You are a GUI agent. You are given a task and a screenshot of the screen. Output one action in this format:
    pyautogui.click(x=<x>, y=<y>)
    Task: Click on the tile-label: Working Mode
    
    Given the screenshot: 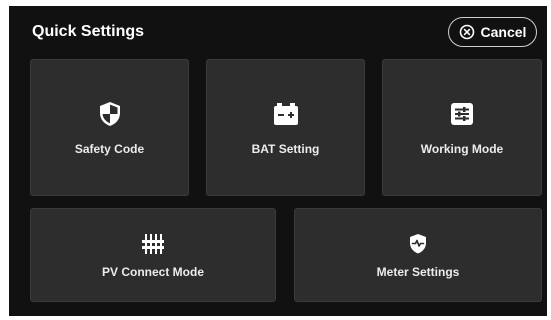 What is the action you would take?
    pyautogui.click(x=462, y=149)
    